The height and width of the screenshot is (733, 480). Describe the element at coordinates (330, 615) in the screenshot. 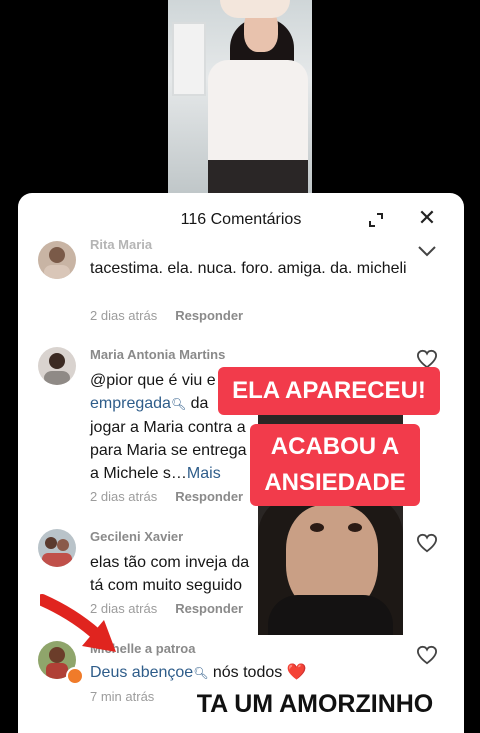

I see `overlay-shirt` at that location.